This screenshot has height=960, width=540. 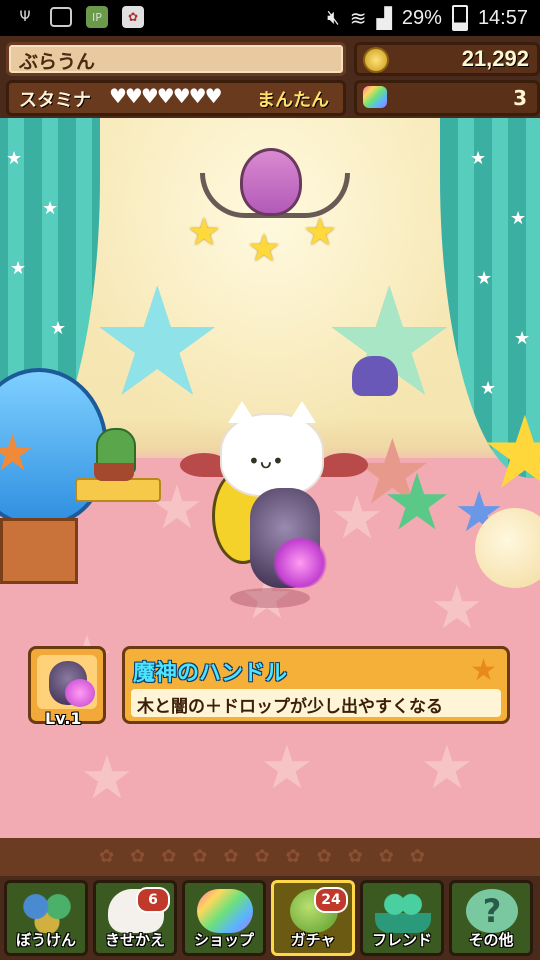 I want to click on nav-dressup-badge: 6, so click(x=153, y=900).